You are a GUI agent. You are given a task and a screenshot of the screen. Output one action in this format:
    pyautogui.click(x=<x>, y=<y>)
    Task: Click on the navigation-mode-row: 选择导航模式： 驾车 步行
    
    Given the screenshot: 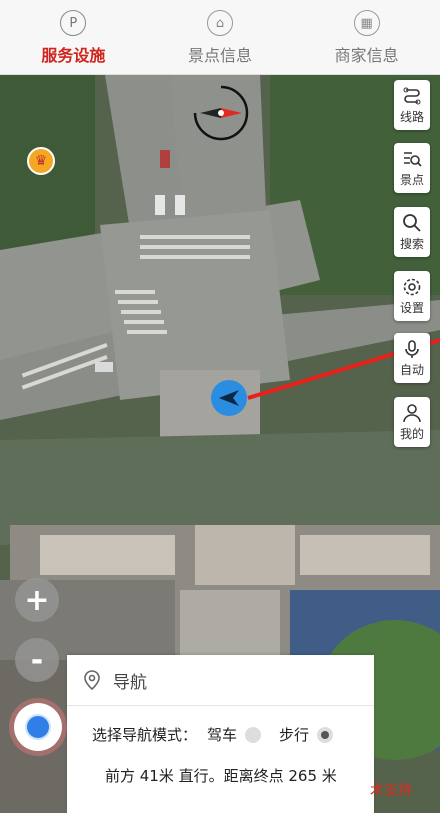 What is the action you would take?
    pyautogui.click(x=220, y=725)
    